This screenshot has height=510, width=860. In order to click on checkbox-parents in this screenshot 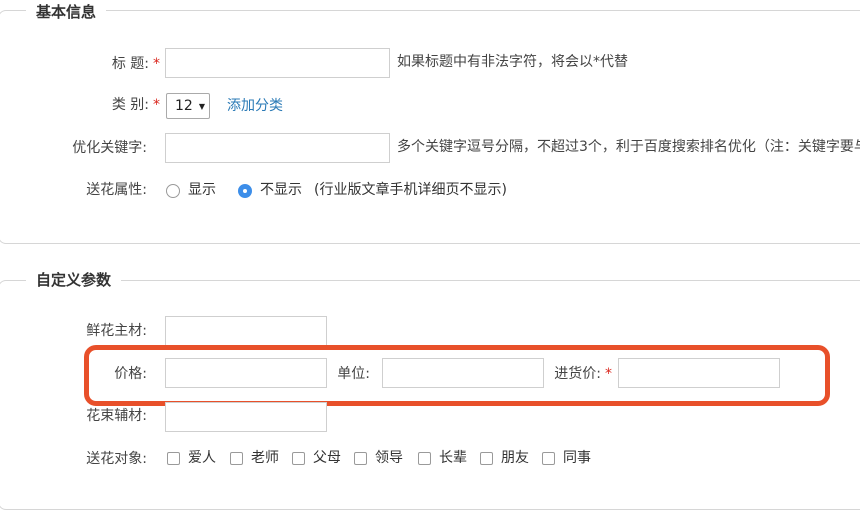, I will do `click(298, 458)`.